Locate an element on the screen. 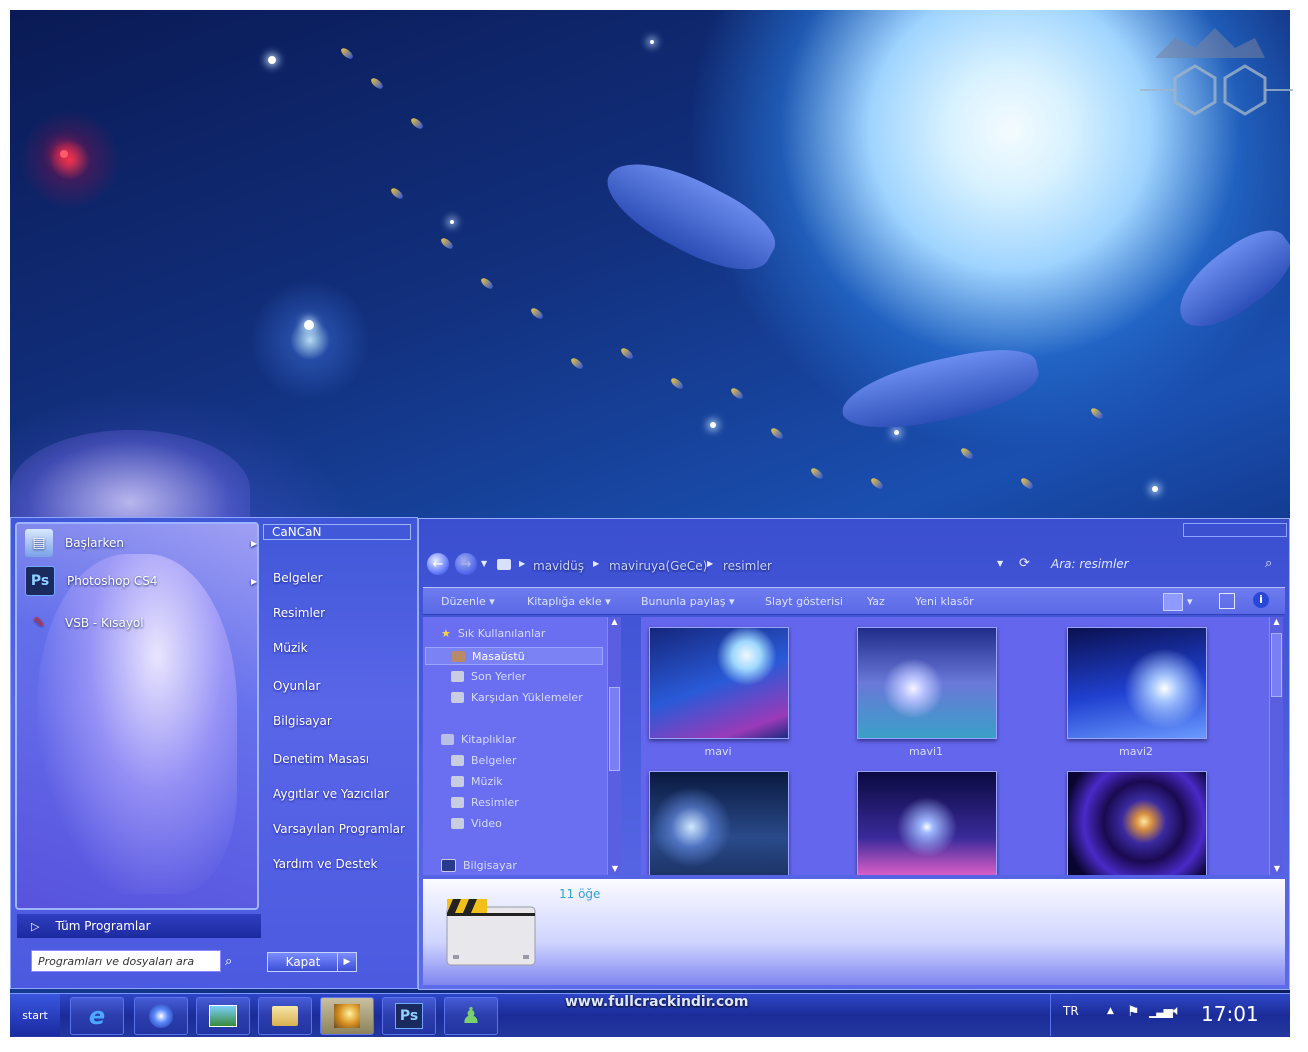 The width and height of the screenshot is (1308, 1052). nav-recent-places: Son Yerler is located at coordinates (488, 676).